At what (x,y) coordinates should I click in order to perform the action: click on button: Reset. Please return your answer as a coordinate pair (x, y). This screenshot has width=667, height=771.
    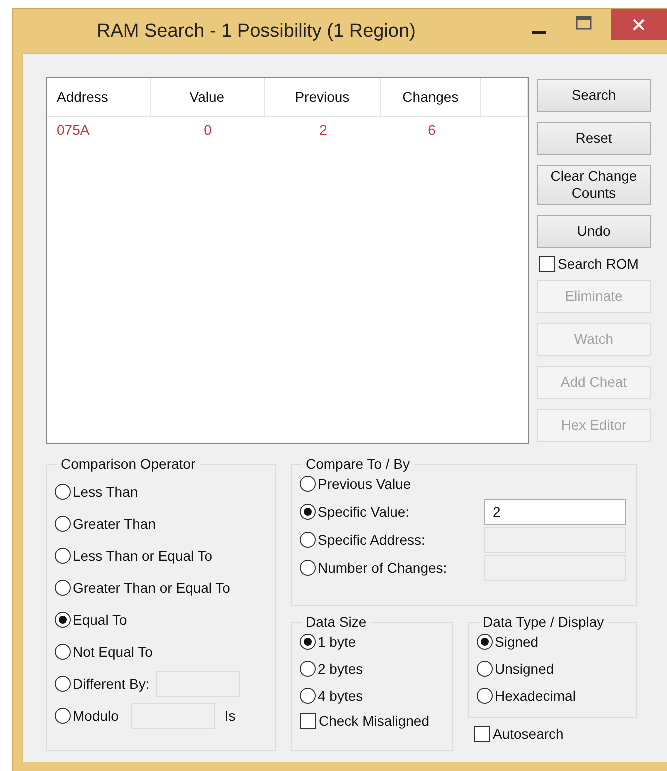
    Looking at the image, I should click on (594, 138).